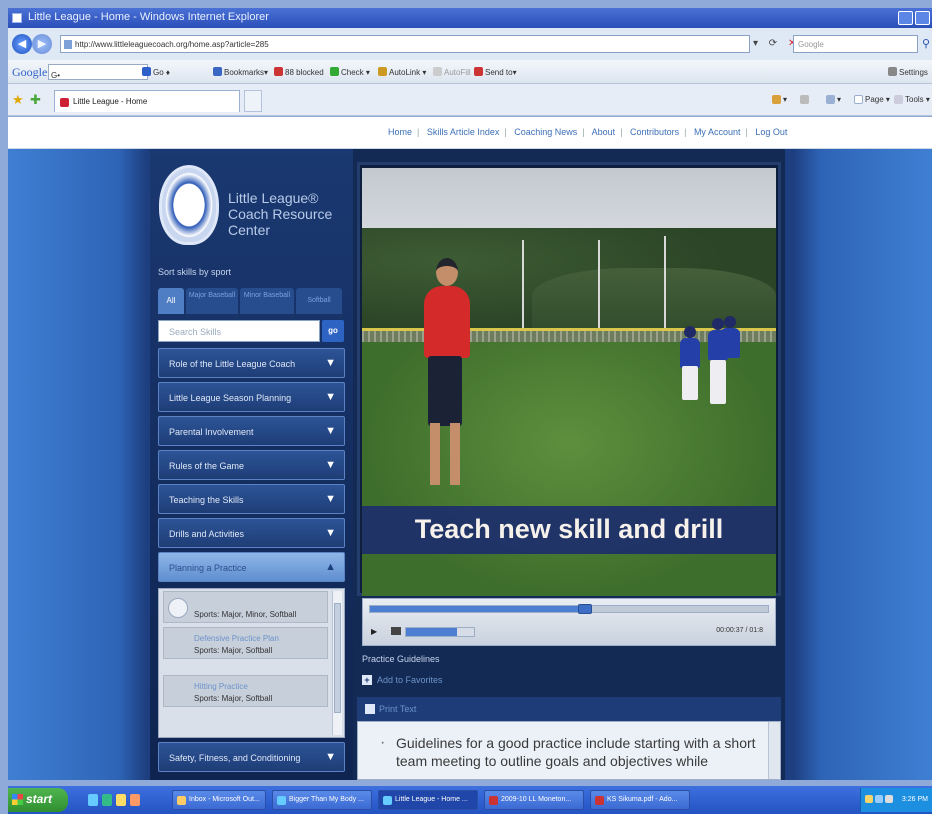  Describe the element at coordinates (495, 72) in the screenshot. I see `send-to-button: Send to▾` at that location.